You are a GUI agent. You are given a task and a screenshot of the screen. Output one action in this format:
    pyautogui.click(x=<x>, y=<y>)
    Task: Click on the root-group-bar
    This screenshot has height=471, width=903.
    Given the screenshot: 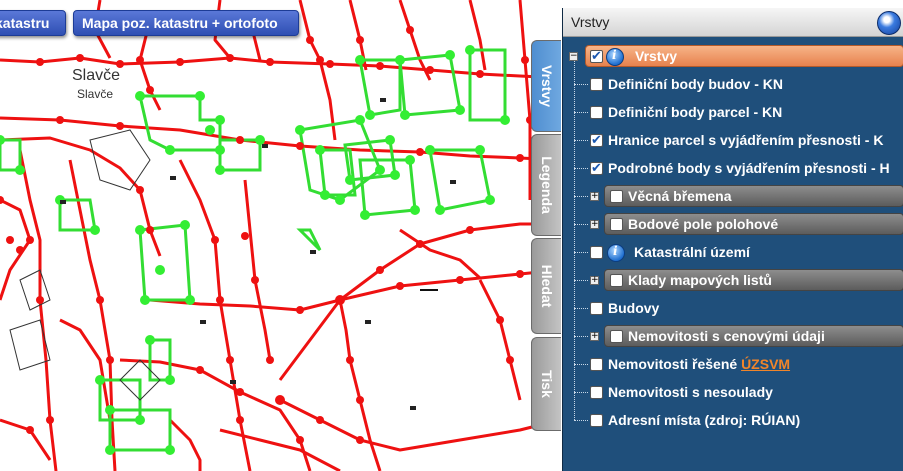 What is the action you would take?
    pyautogui.click(x=744, y=56)
    